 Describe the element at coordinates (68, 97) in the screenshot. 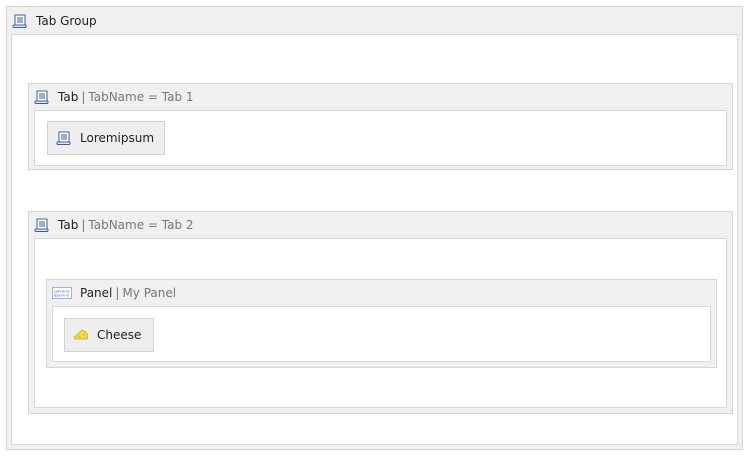

I see `tab-1-type-label: Tab` at that location.